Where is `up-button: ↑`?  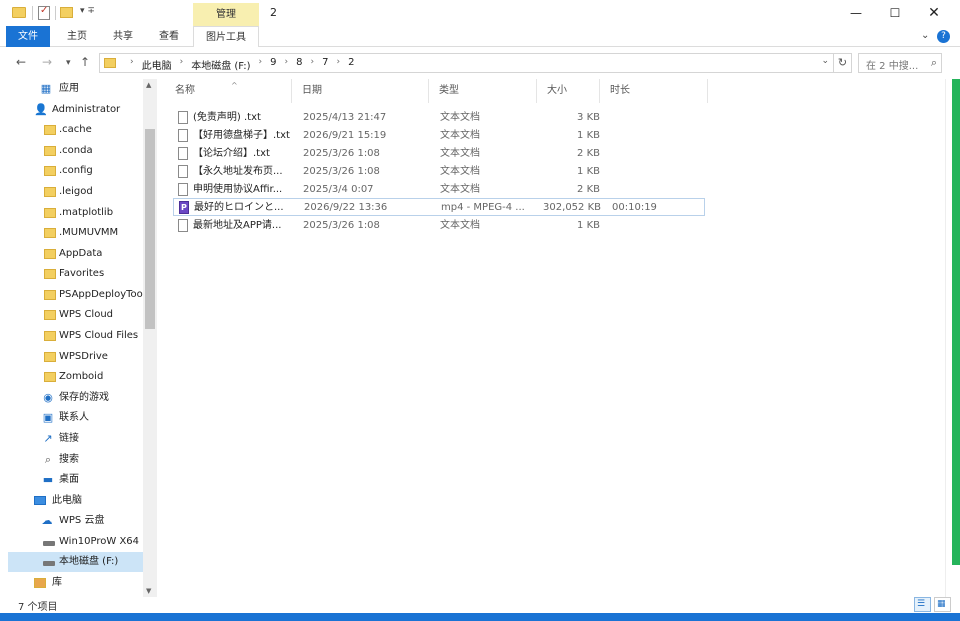 up-button: ↑ is located at coordinates (85, 62).